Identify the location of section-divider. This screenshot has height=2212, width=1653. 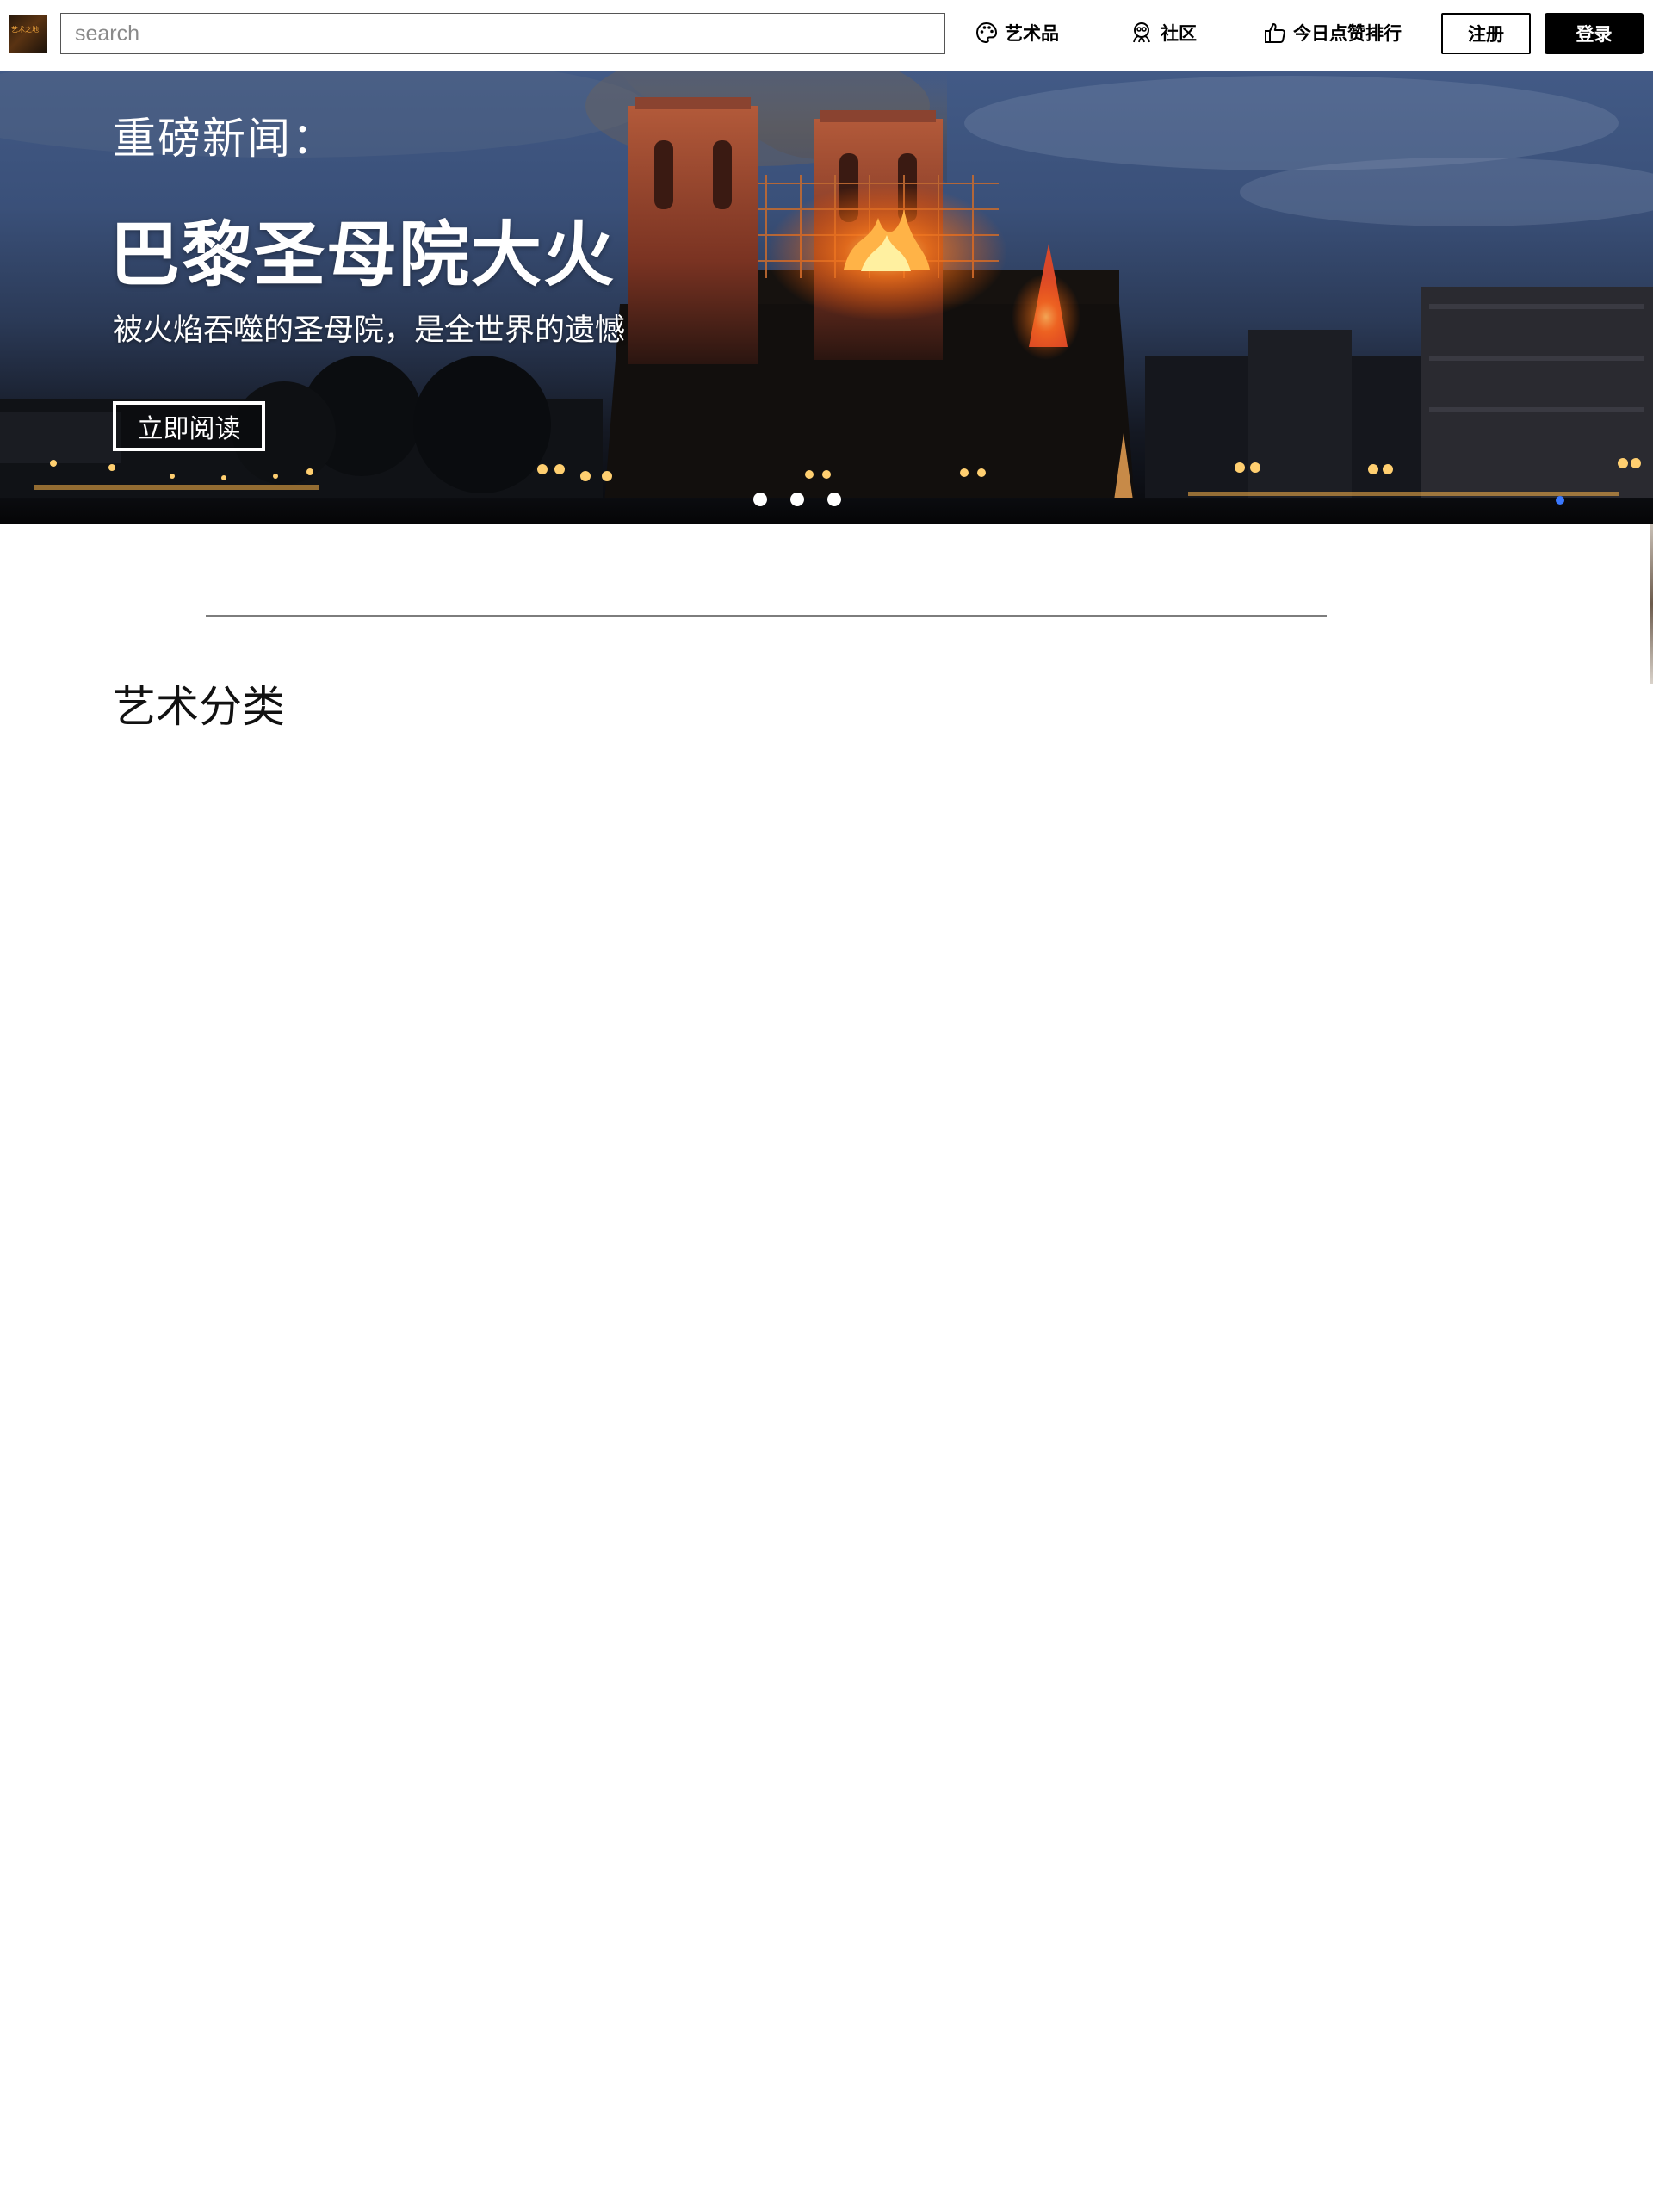
(766, 616).